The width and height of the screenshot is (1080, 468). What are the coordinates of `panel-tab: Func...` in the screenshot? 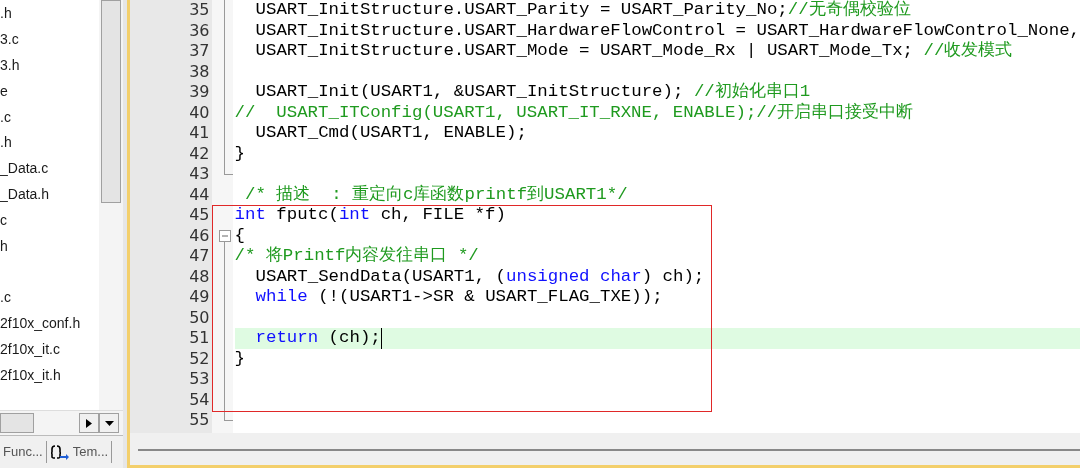 It's located at (23, 452).